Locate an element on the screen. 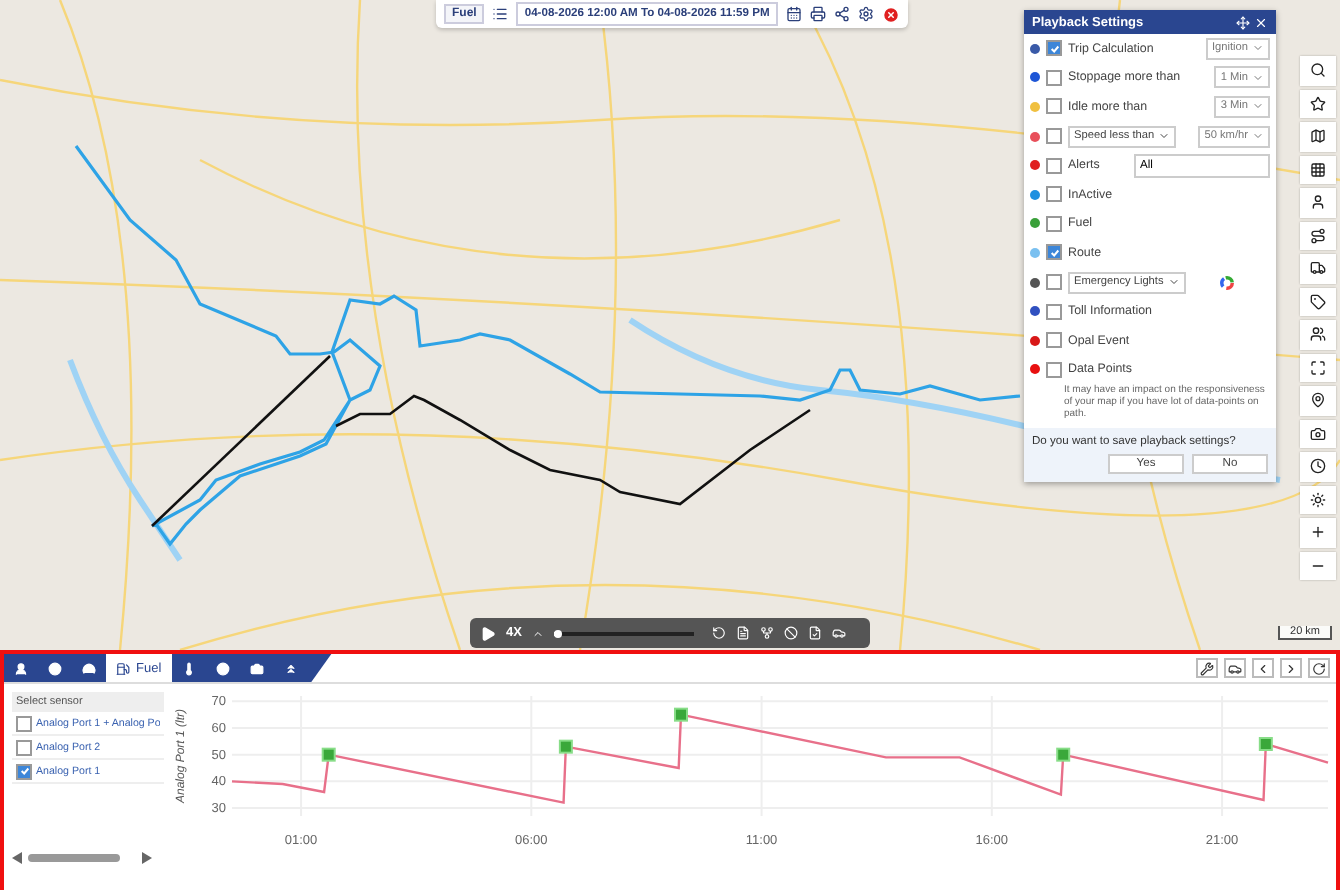 Image resolution: width=1340 pixels, height=890 pixels. calendar-icon is located at coordinates (793, 14).